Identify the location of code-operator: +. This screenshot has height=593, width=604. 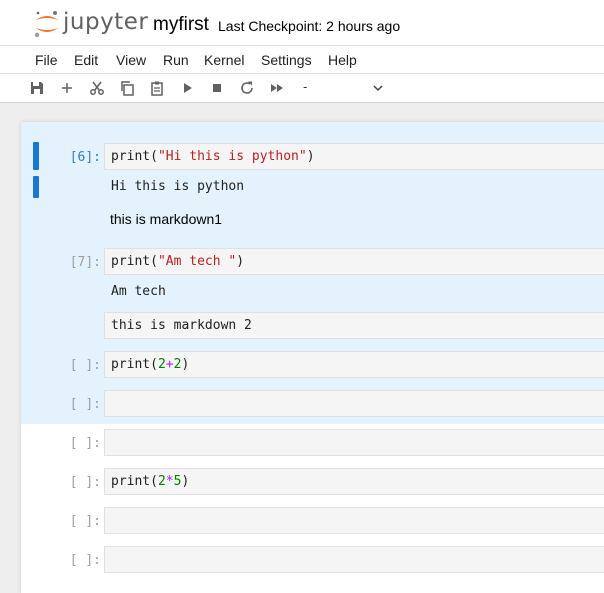
(169, 364).